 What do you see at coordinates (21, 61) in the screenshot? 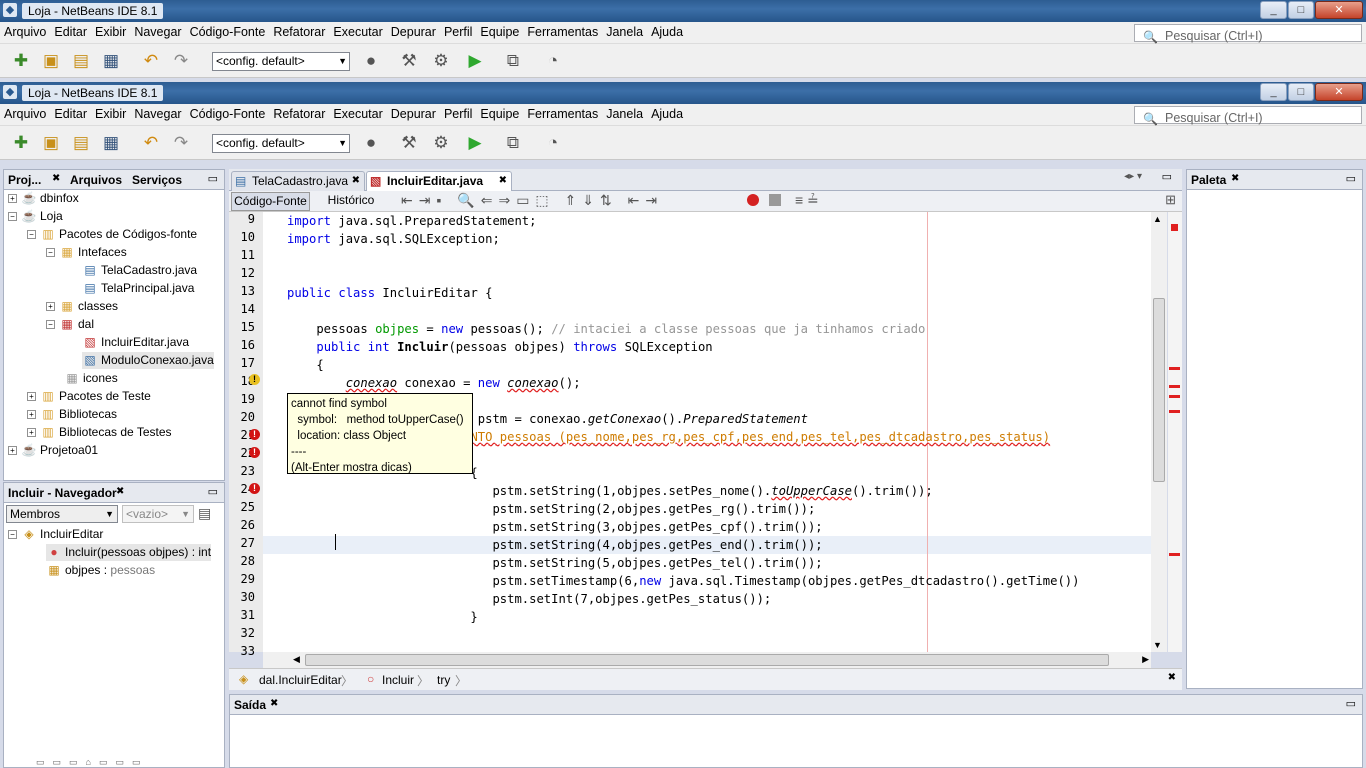
I see `new-file-icon: ✚` at bounding box center [21, 61].